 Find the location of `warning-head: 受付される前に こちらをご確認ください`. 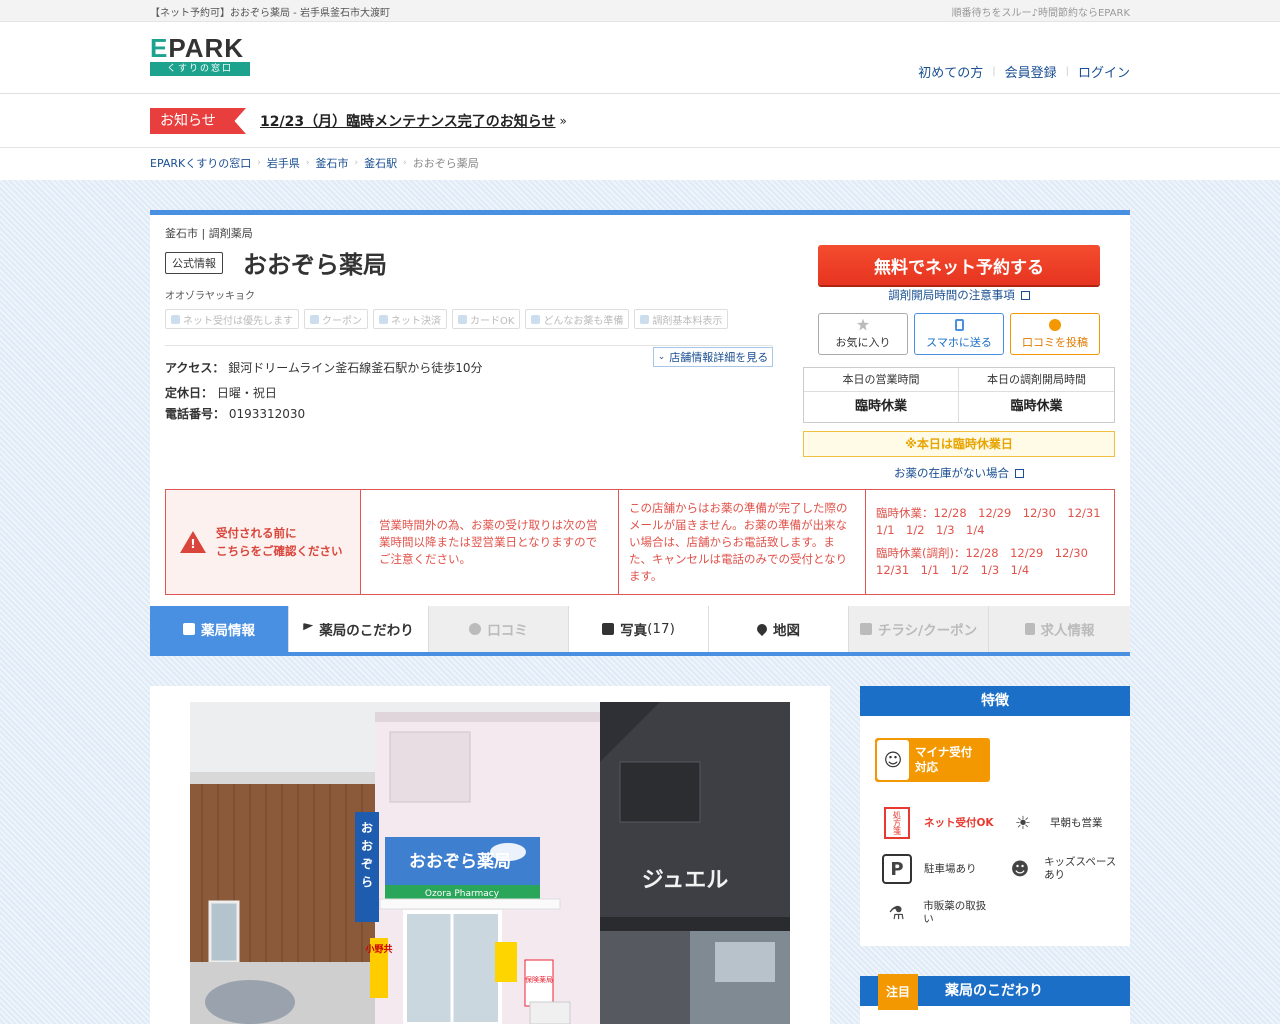

warning-head: 受付される前に こちらをご確認ください is located at coordinates (263, 542).